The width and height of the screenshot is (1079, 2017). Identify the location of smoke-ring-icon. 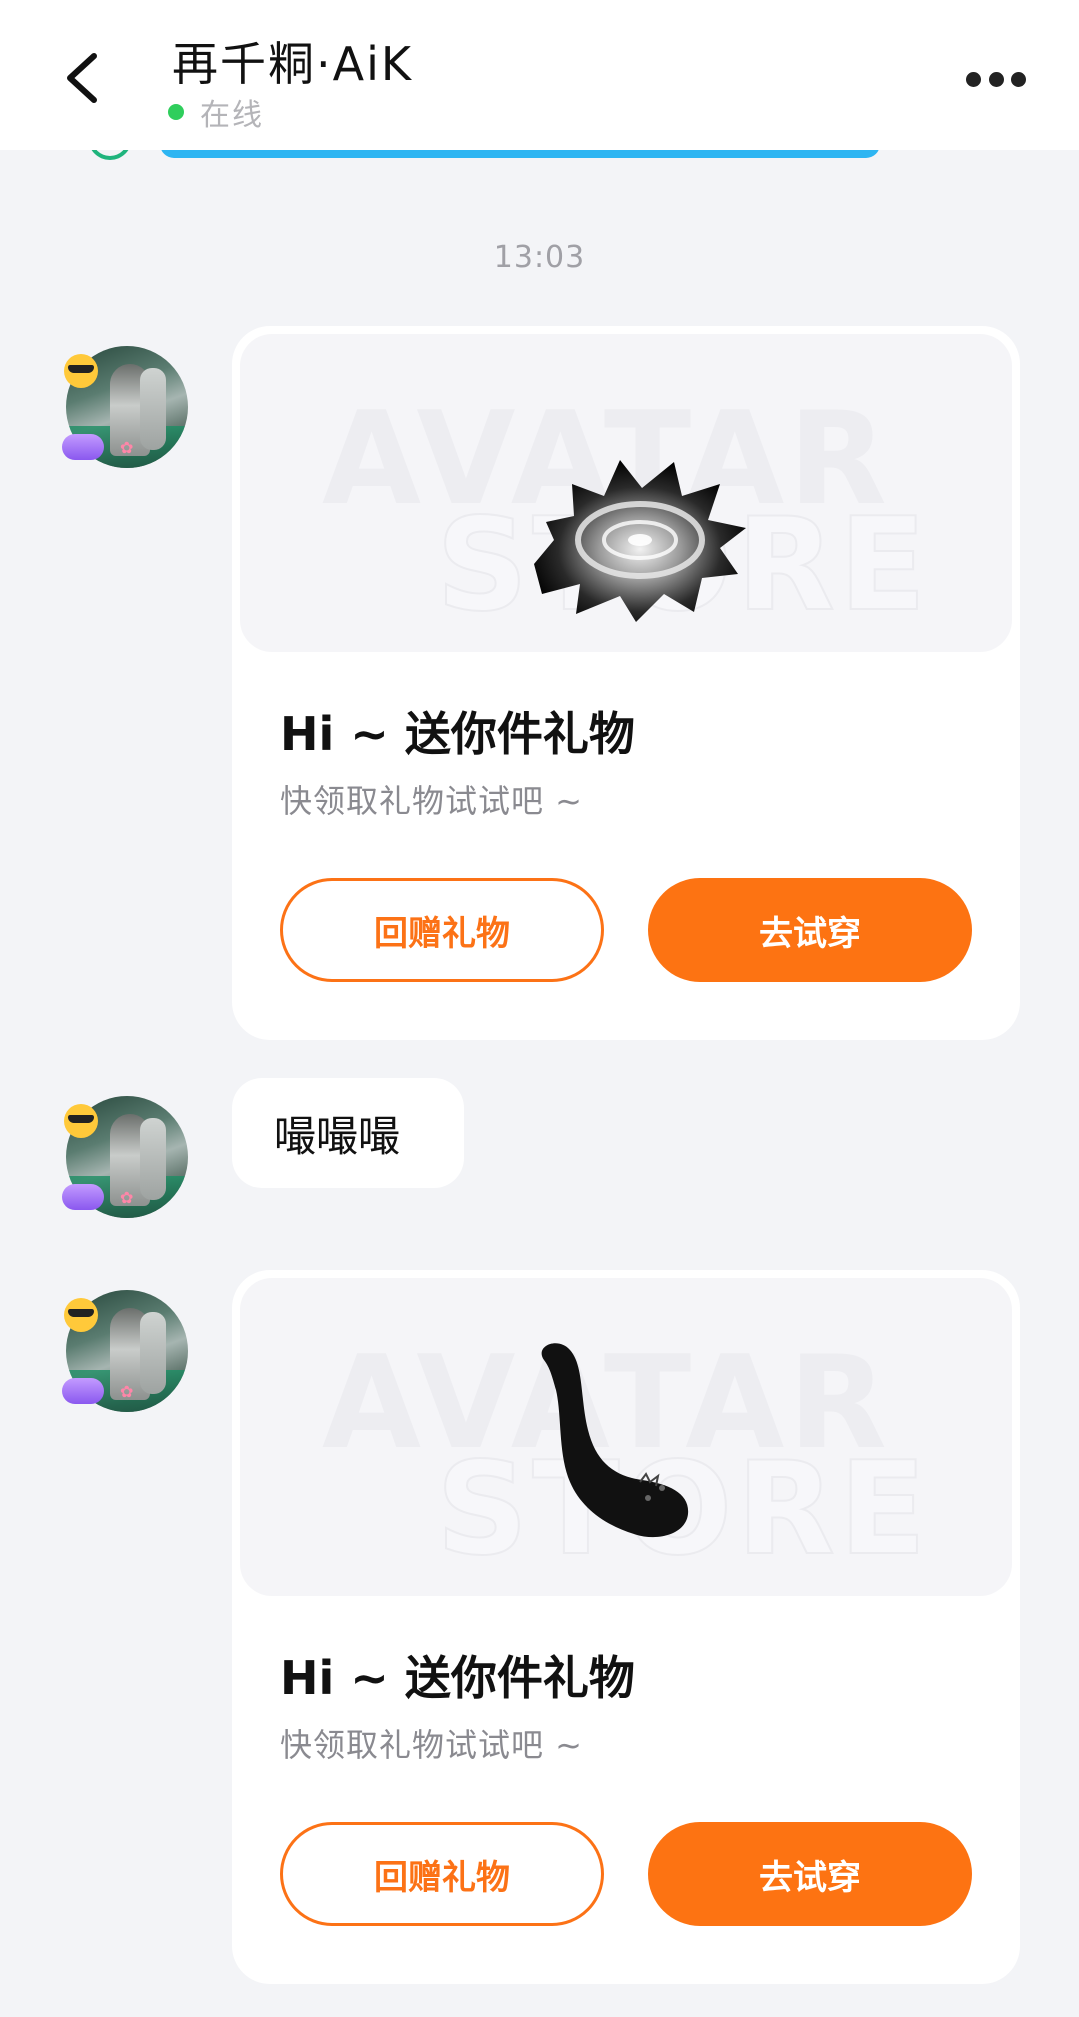
(640, 541).